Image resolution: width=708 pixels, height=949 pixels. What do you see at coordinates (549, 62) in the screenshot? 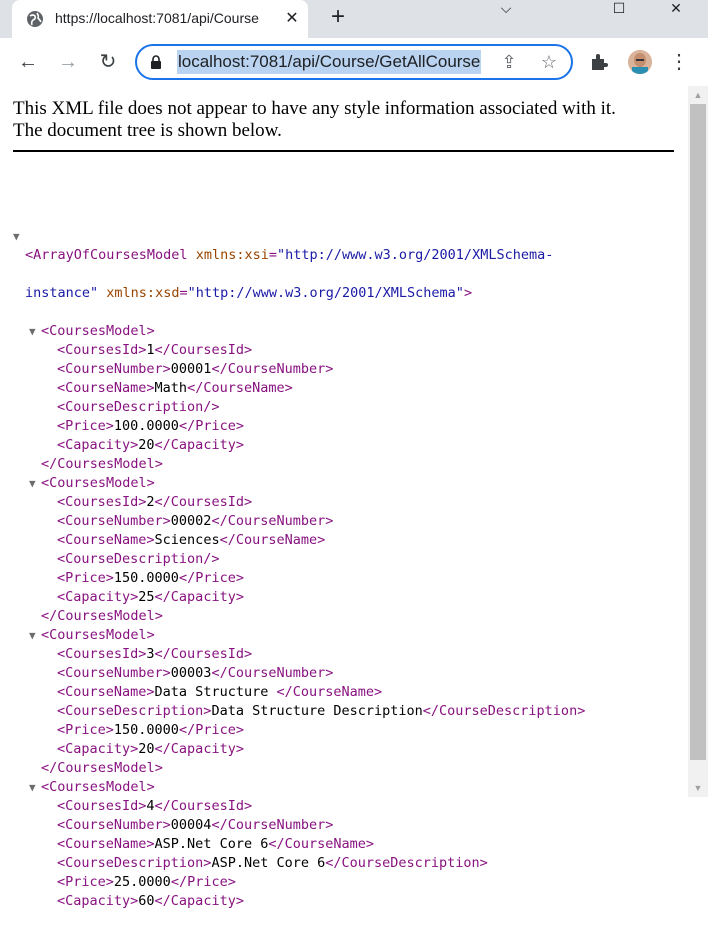
I see `bookmark-star-icon: ☆` at bounding box center [549, 62].